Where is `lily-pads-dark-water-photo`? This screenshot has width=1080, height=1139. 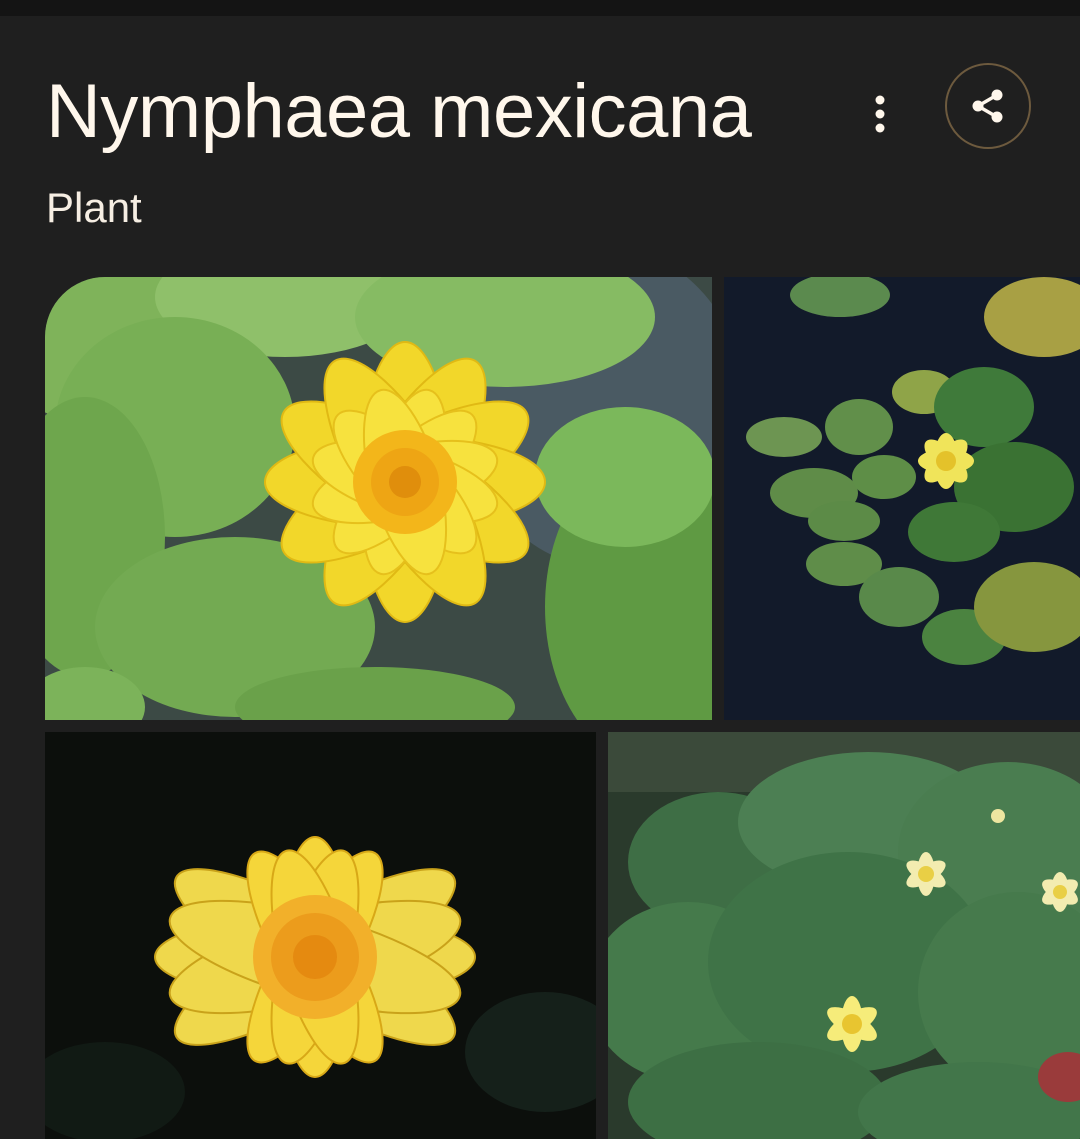 lily-pads-dark-water-photo is located at coordinates (902, 498).